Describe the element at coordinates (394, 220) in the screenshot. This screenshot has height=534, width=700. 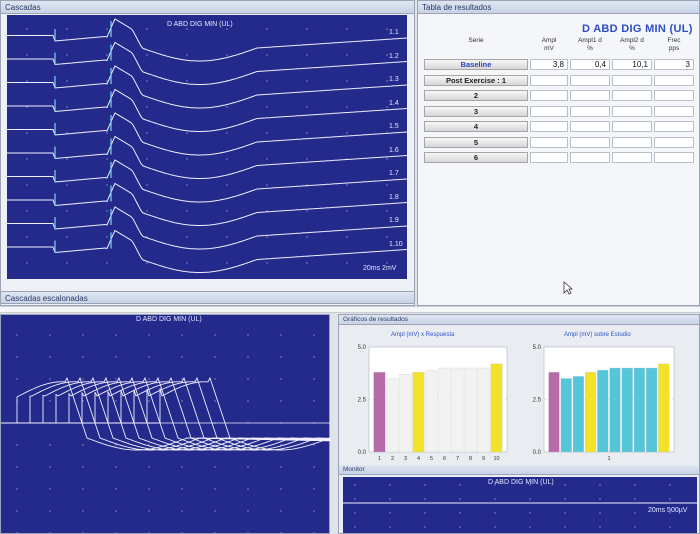
I see `trace-label: 1.9` at that location.